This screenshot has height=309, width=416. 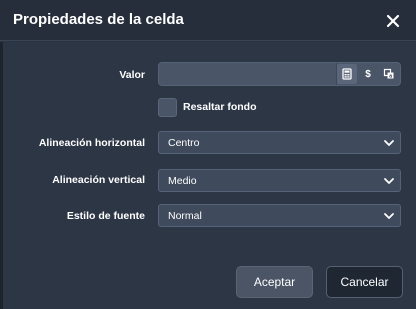 I want to click on highlight-checkbox, so click(x=167, y=107).